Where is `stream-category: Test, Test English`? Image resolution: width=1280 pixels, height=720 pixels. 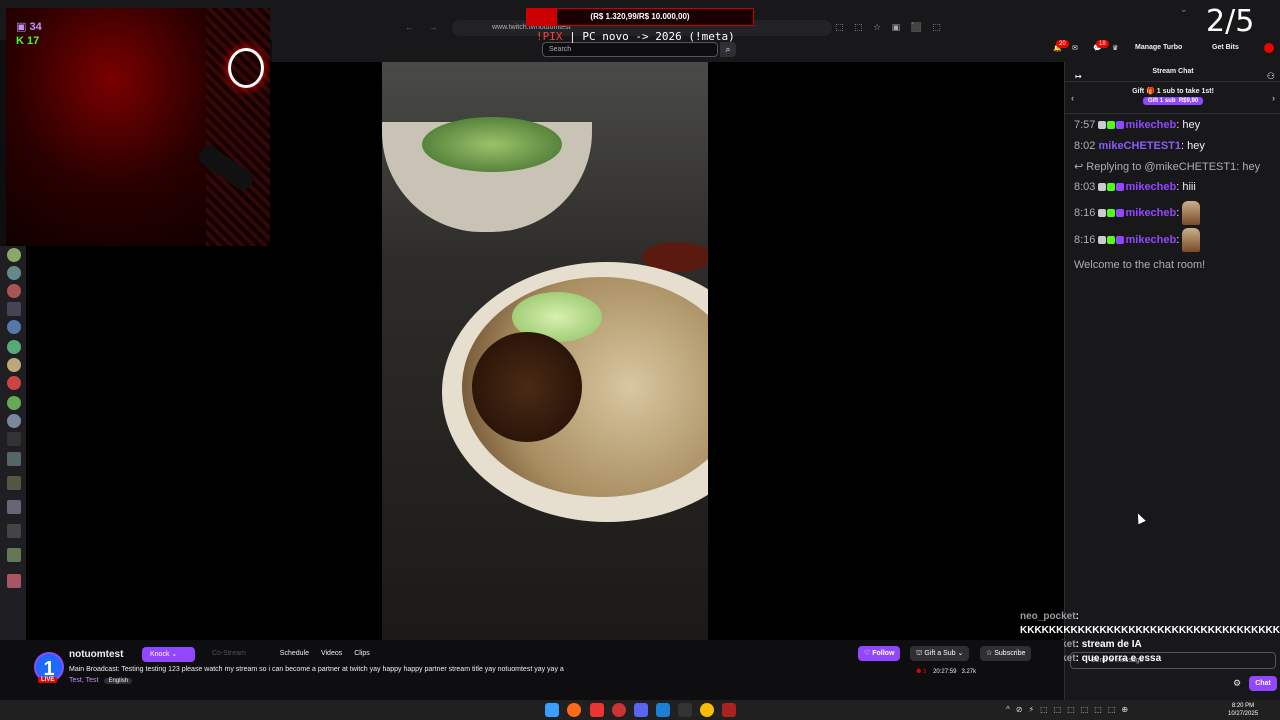
stream-category: Test, Test English is located at coordinates (101, 680).